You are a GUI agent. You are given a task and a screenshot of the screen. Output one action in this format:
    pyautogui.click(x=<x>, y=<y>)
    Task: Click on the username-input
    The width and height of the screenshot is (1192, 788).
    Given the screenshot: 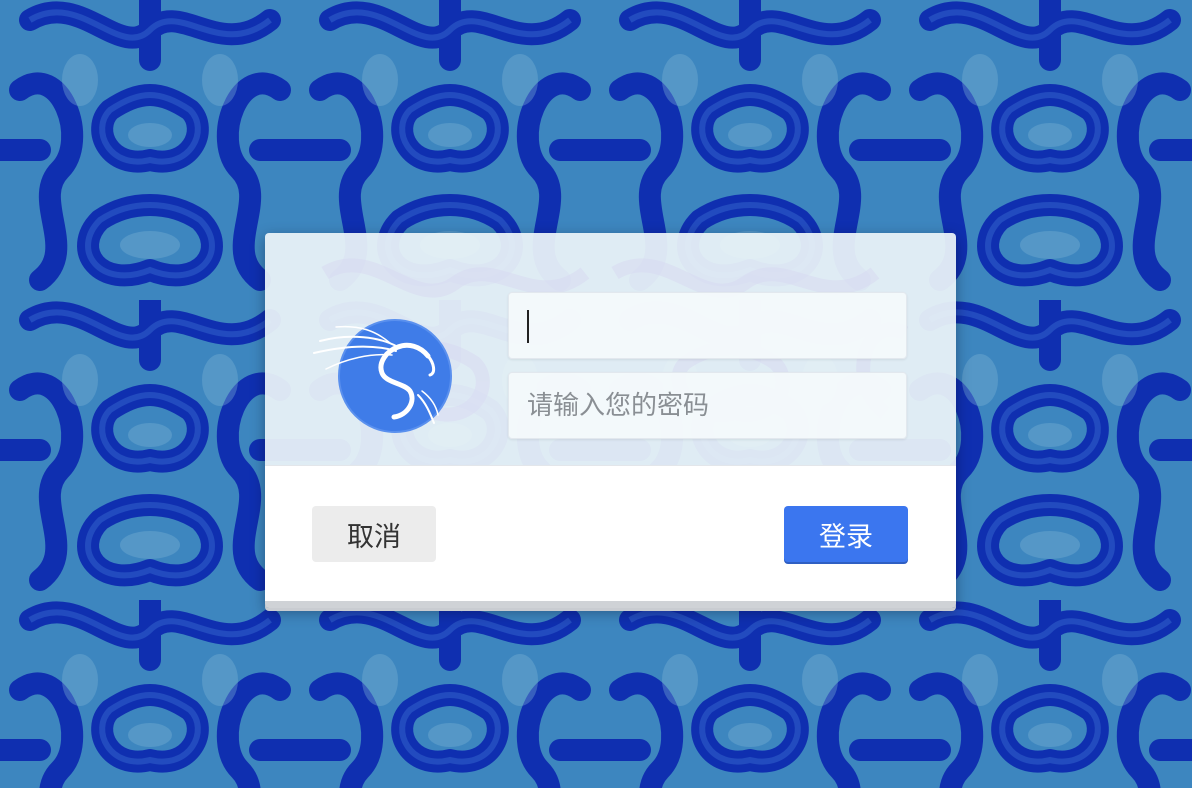 What is the action you would take?
    pyautogui.click(x=707, y=325)
    